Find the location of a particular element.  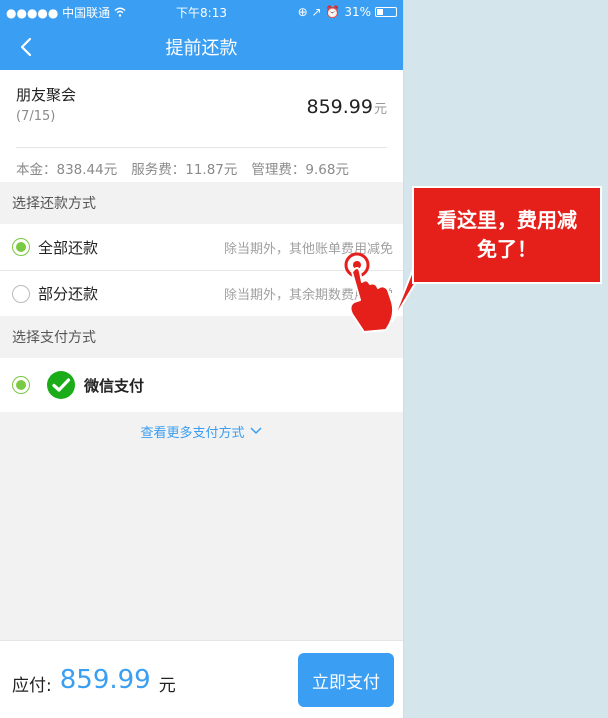

bill-period: (7/15) is located at coordinates (36, 116).